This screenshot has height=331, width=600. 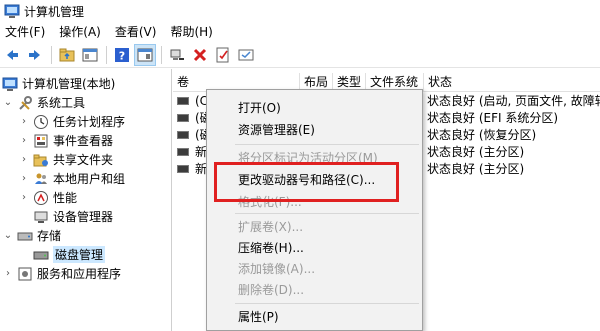 What do you see at coordinates (61, 103) in the screenshot?
I see `tree-item-label: 系统工具` at bounding box center [61, 103].